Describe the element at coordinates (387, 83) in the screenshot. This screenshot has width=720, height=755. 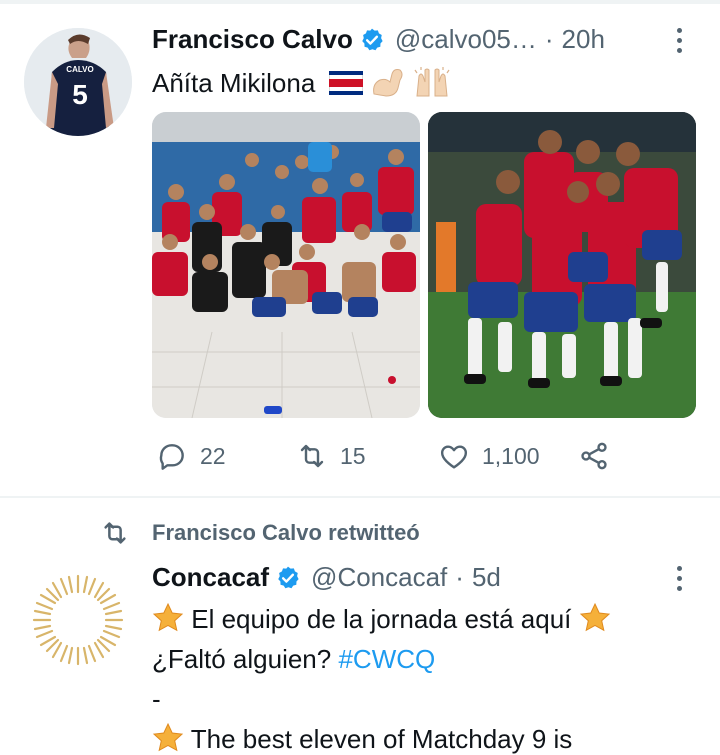
I see `flexed-biceps-emoji-icon` at that location.